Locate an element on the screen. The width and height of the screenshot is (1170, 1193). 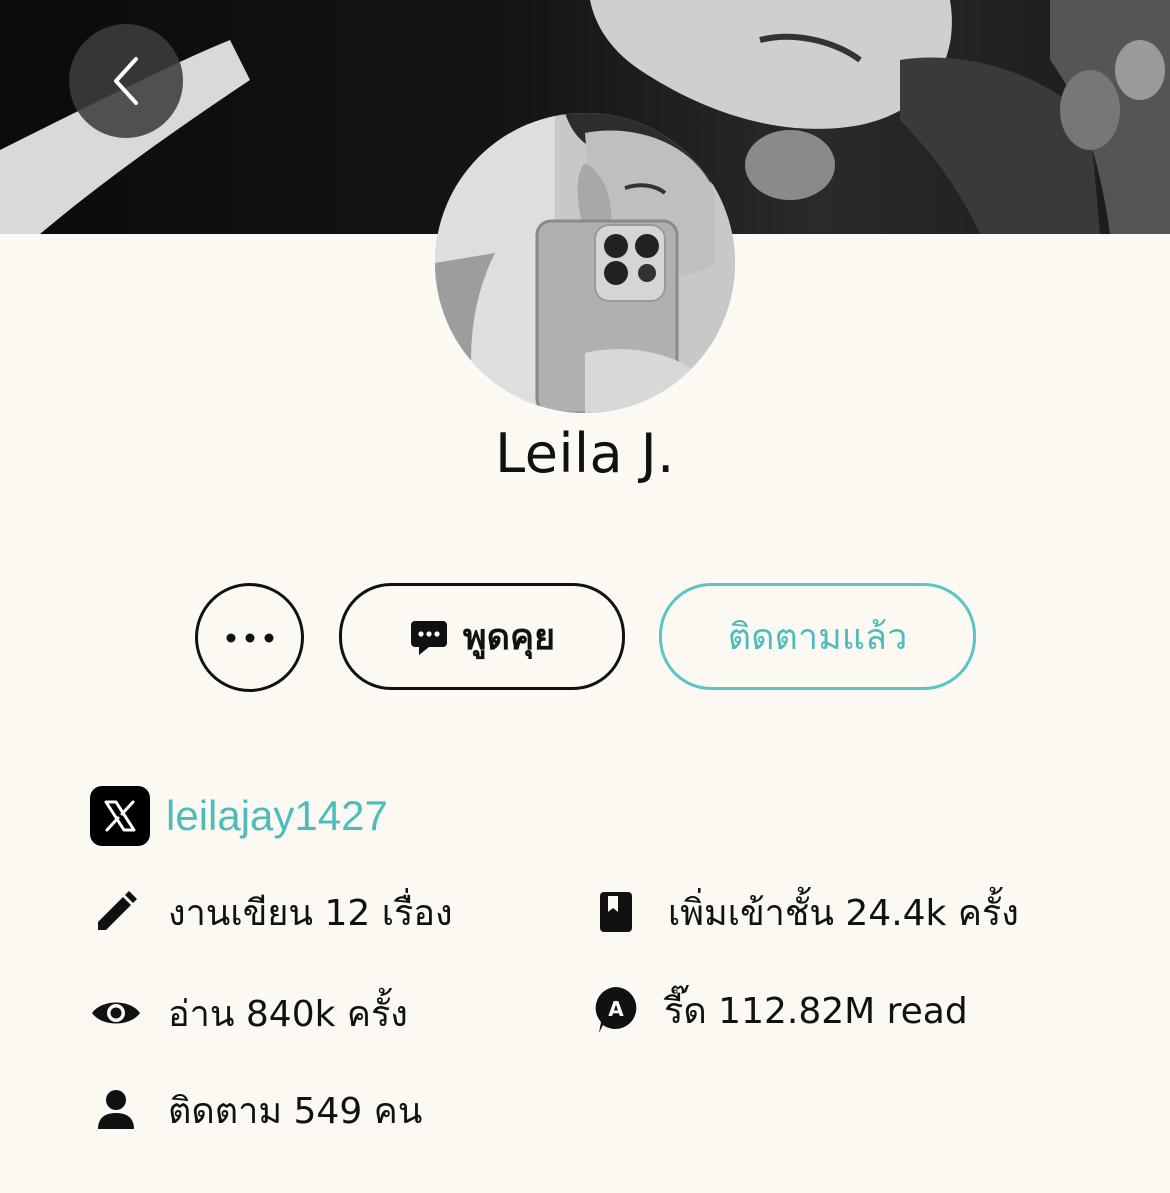
stat-reads-text: อ่าน 840k ครั้ง is located at coordinates (288, 1014).